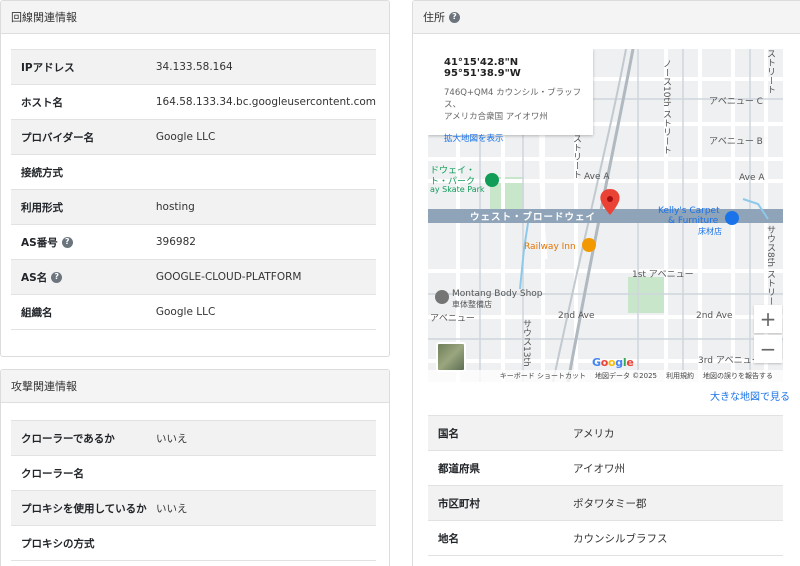 The height and width of the screenshot is (566, 800). I want to click on row-label-cell: プロキシを使用しているか, so click(83, 508).